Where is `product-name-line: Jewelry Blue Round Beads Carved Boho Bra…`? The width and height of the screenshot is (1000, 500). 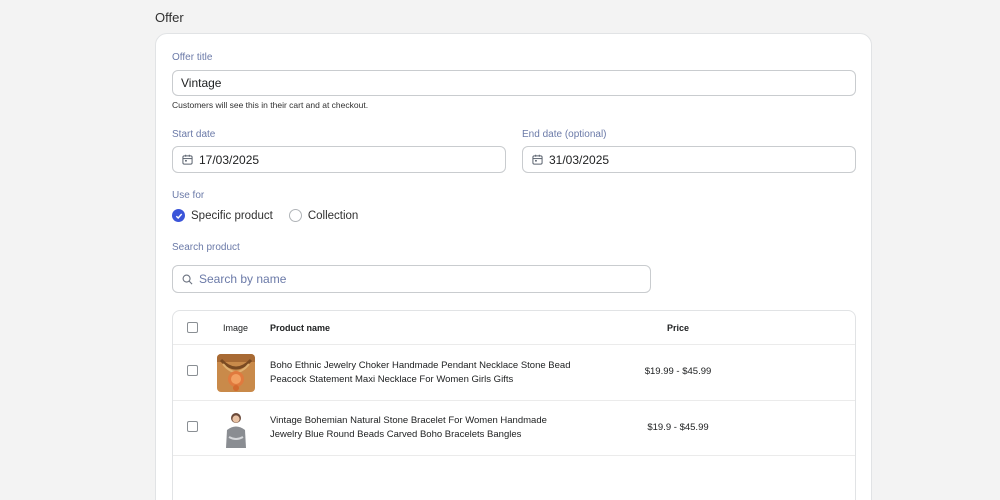 product-name-line: Jewelry Blue Round Beads Carved Boho Bra… is located at coordinates (396, 434).